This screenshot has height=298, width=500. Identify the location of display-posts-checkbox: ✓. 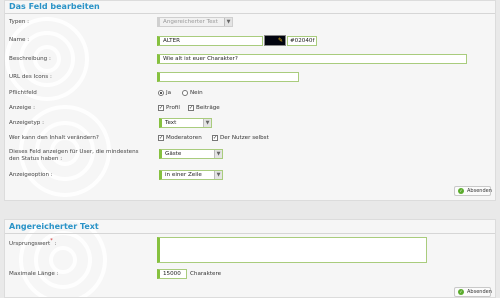
(191, 108).